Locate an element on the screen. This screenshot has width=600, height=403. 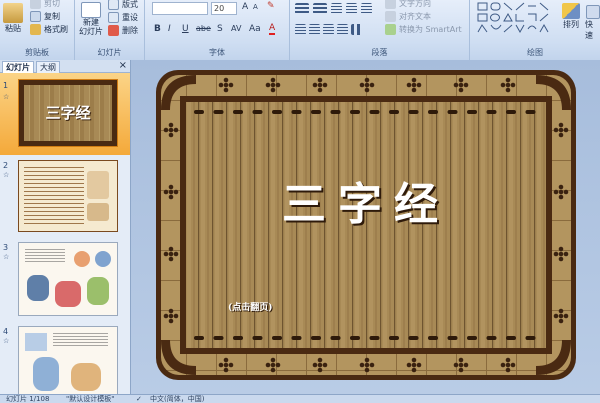
close-panel-icon: × is located at coordinates (123, 65).